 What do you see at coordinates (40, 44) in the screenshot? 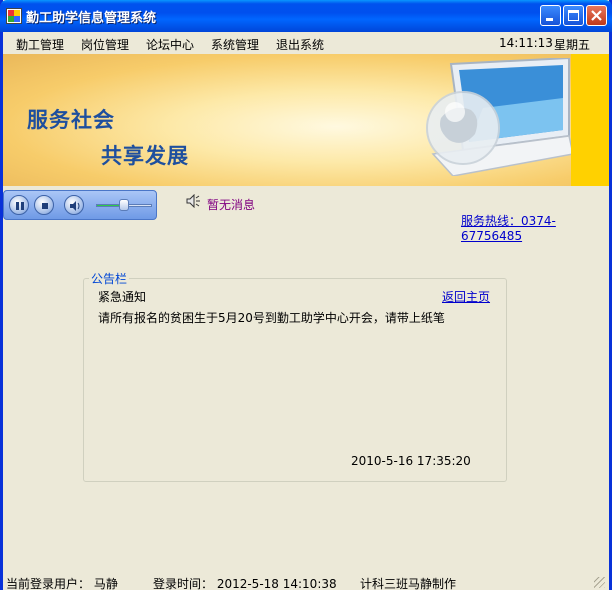
I see `menu-work-management: 勤工管理` at bounding box center [40, 44].